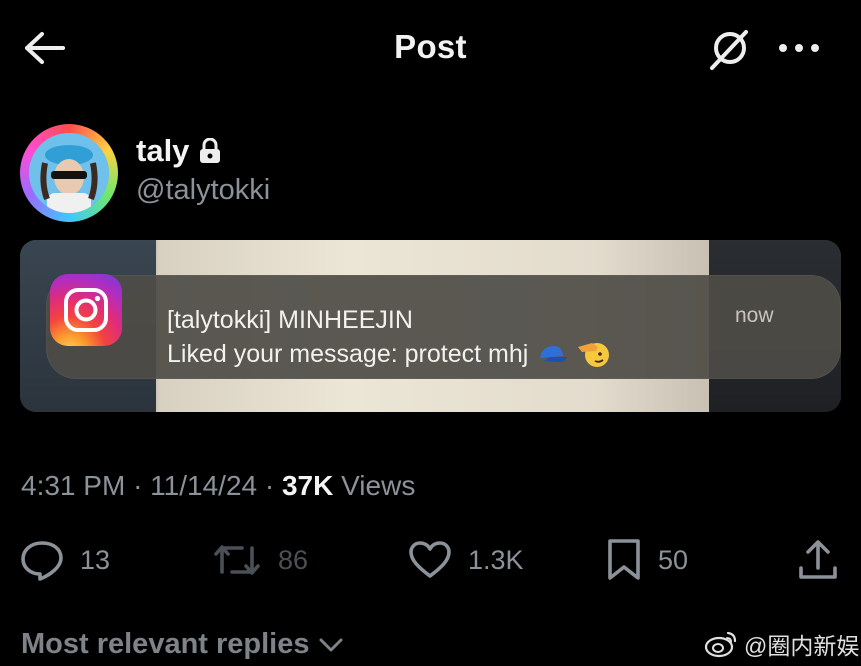  Describe the element at coordinates (554, 354) in the screenshot. I see `blue-cap-emoji` at that location.